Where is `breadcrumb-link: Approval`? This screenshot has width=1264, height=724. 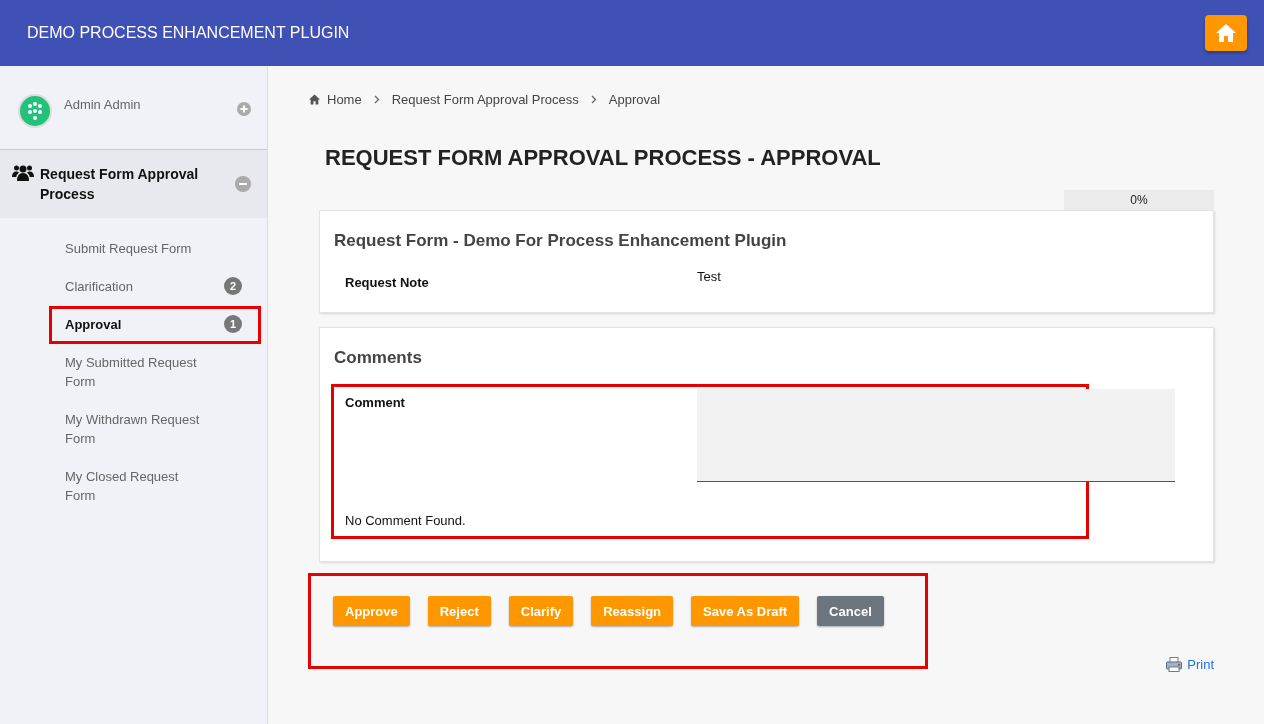 breadcrumb-link: Approval is located at coordinates (634, 99).